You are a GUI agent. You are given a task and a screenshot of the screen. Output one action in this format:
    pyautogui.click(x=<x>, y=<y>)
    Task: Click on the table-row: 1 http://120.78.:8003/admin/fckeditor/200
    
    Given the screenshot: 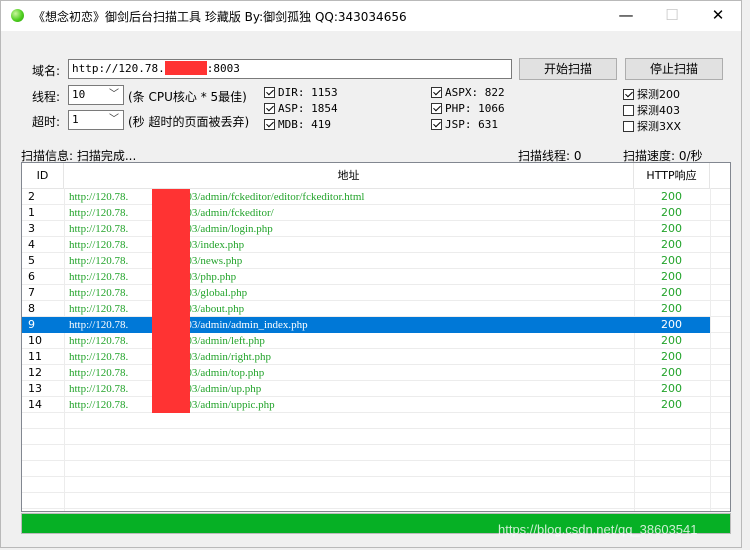 What is the action you would take?
    pyautogui.click(x=366, y=213)
    